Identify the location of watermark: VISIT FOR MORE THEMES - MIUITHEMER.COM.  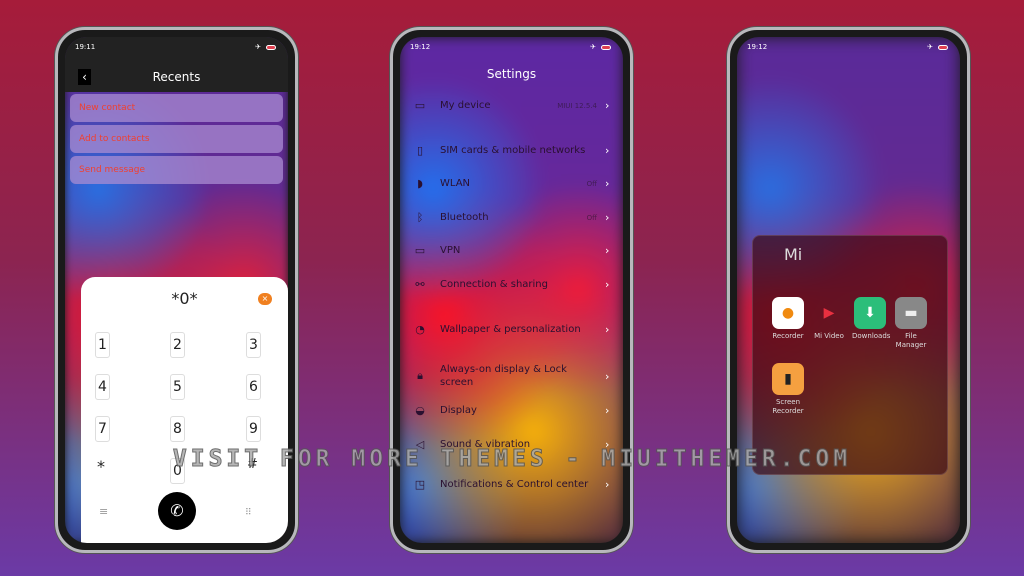
(512, 459).